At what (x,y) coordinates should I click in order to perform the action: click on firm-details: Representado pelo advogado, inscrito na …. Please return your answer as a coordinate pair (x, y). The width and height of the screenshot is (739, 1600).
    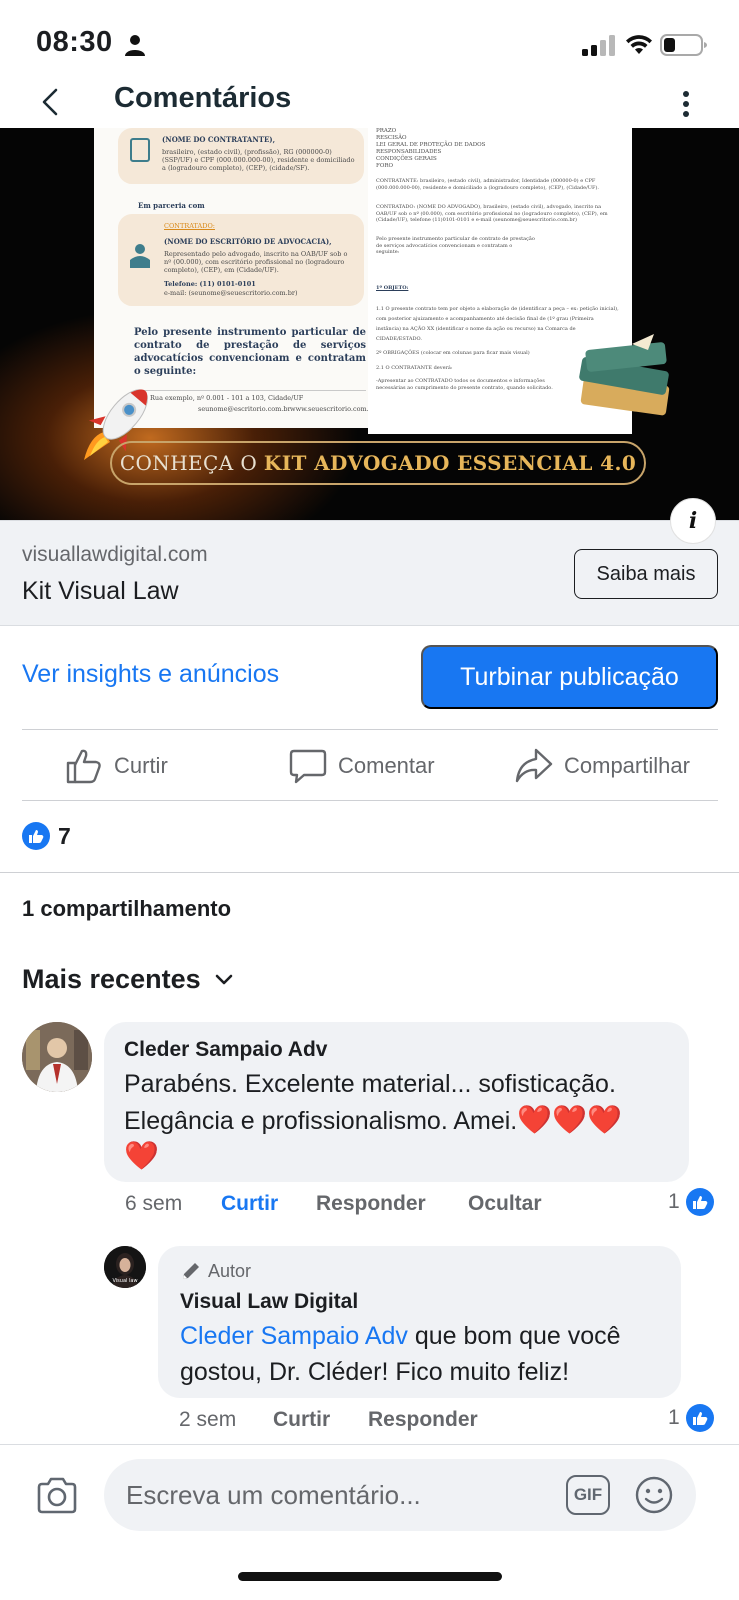
    Looking at the image, I should click on (256, 262).